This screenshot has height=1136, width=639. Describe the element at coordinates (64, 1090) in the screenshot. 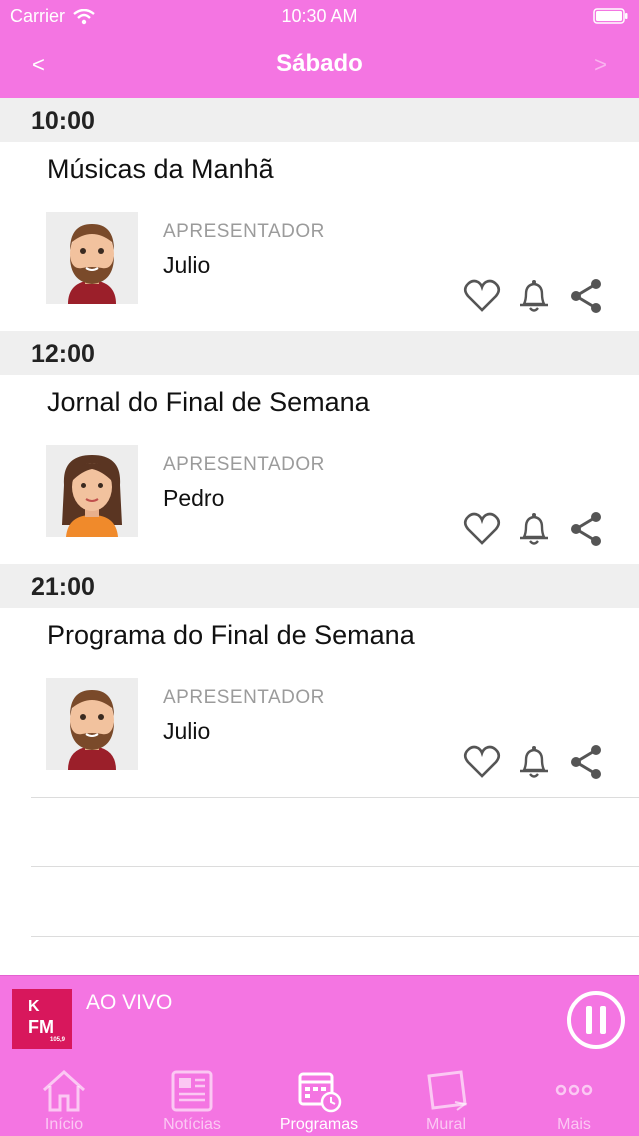

I see `home-icon` at that location.